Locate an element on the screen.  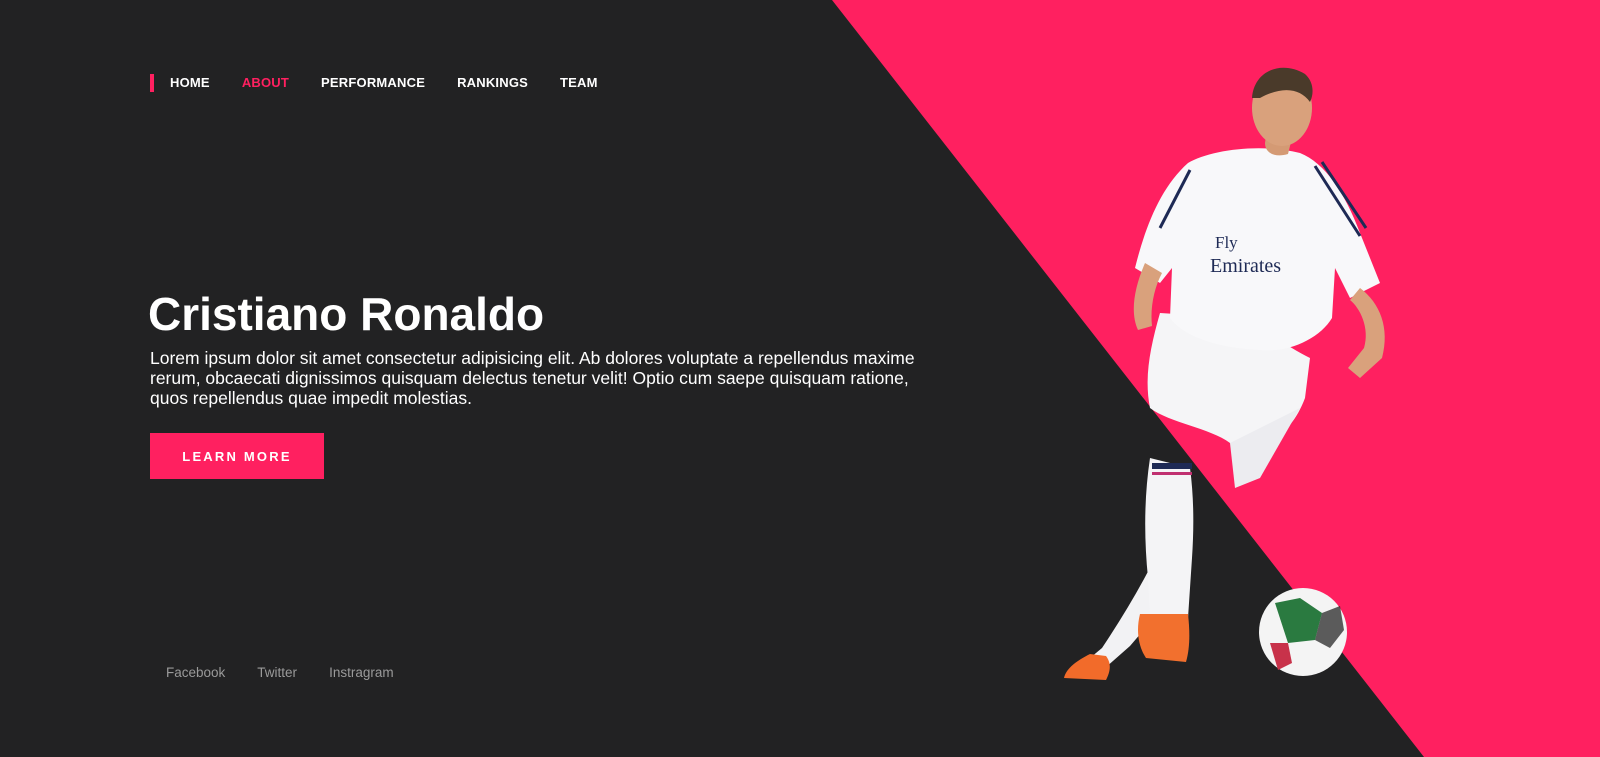
social-link-twitter: Twitter is located at coordinates (277, 673).